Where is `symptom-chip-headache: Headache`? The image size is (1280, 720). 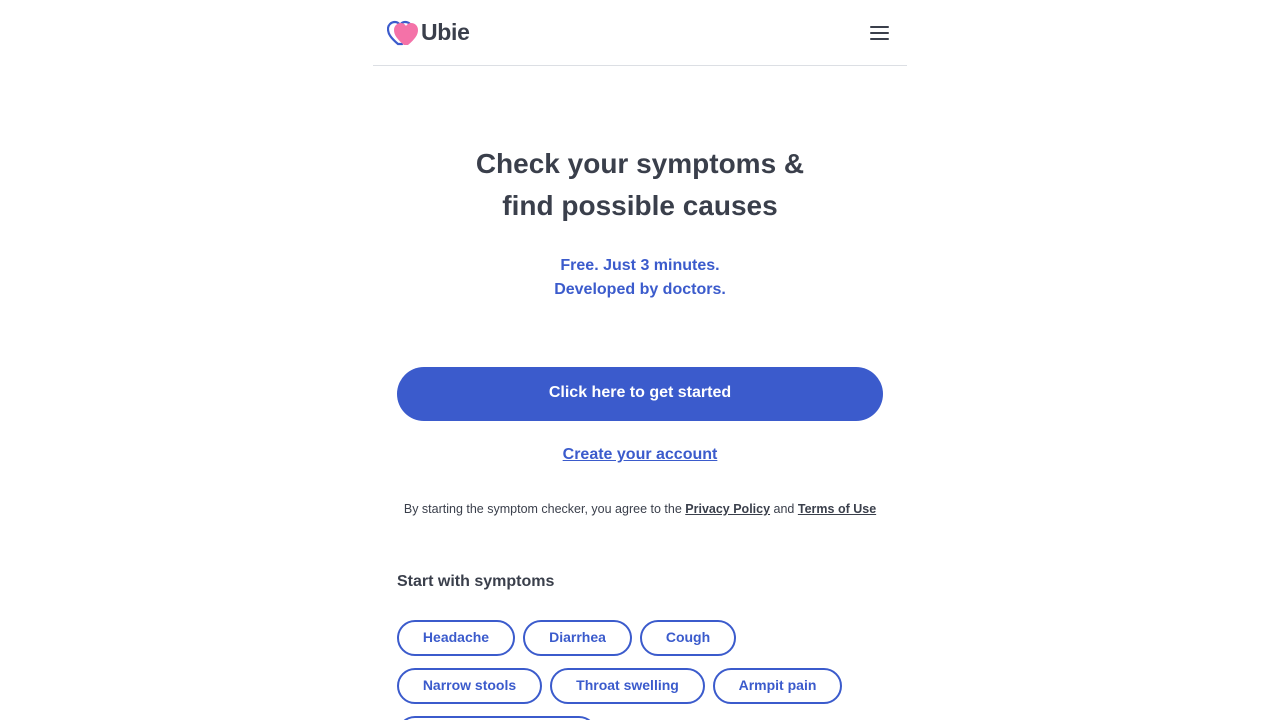 symptom-chip-headache: Headache is located at coordinates (456, 638).